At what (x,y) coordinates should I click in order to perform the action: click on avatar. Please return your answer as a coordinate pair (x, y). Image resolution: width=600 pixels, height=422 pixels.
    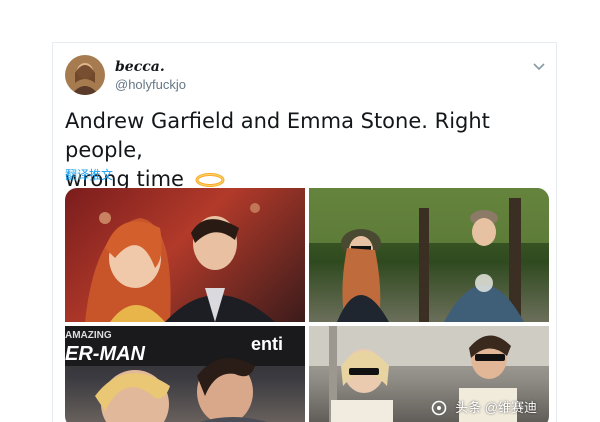
    Looking at the image, I should click on (85, 75).